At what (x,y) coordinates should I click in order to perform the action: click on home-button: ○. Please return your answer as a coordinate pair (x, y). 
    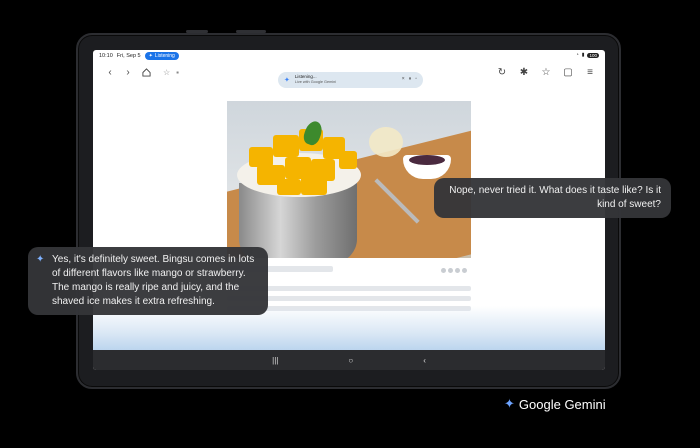
    Looking at the image, I should click on (350, 360).